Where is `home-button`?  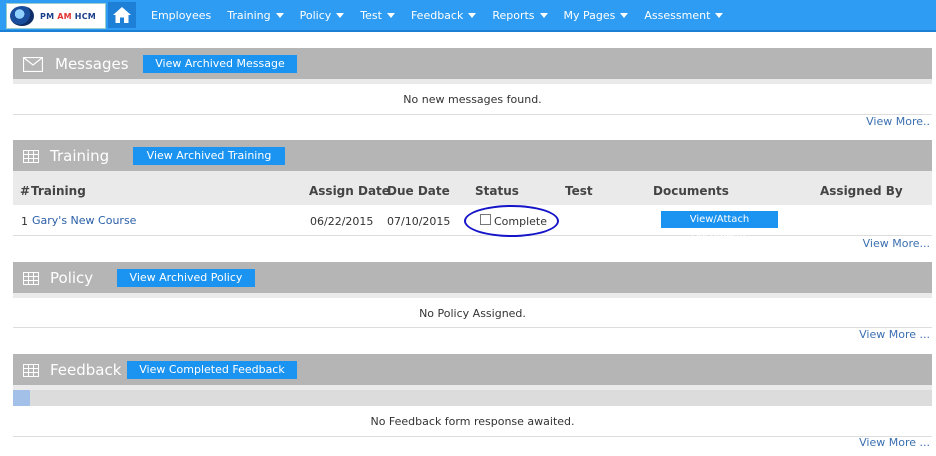 home-button is located at coordinates (122, 15).